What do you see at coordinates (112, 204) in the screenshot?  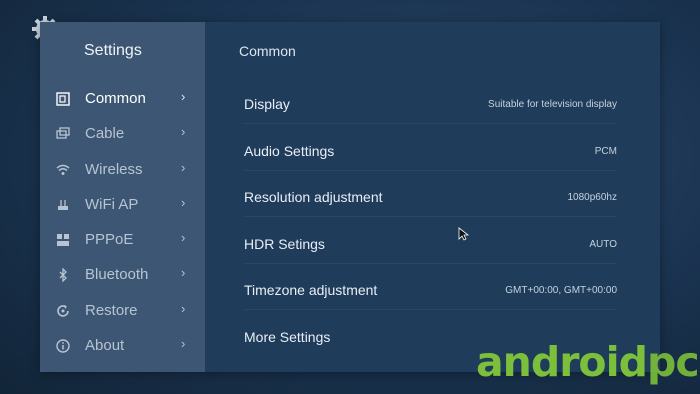 I see `sidebar-item-label: WiFi AP` at bounding box center [112, 204].